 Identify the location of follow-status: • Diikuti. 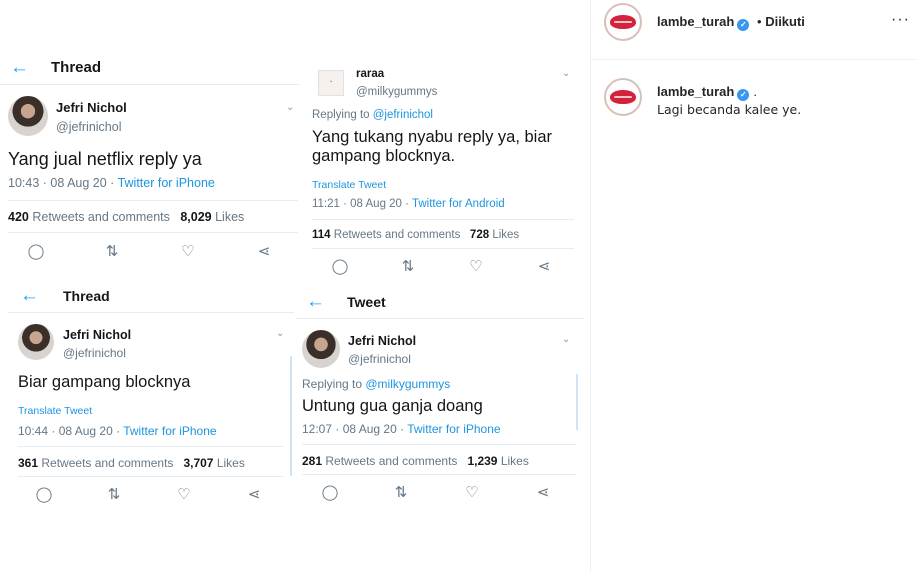
(781, 21).